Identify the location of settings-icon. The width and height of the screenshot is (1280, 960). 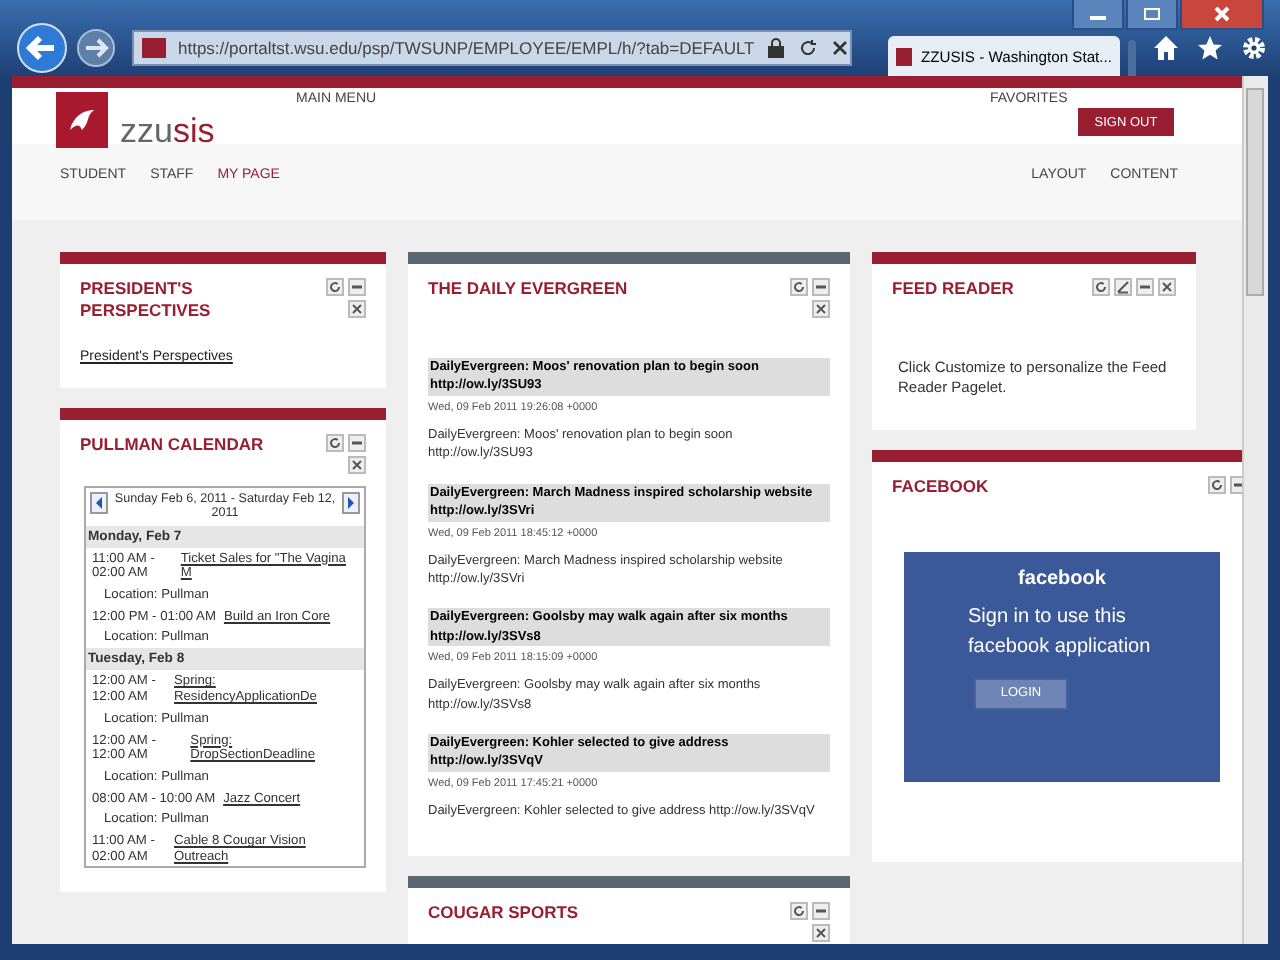
(1254, 48).